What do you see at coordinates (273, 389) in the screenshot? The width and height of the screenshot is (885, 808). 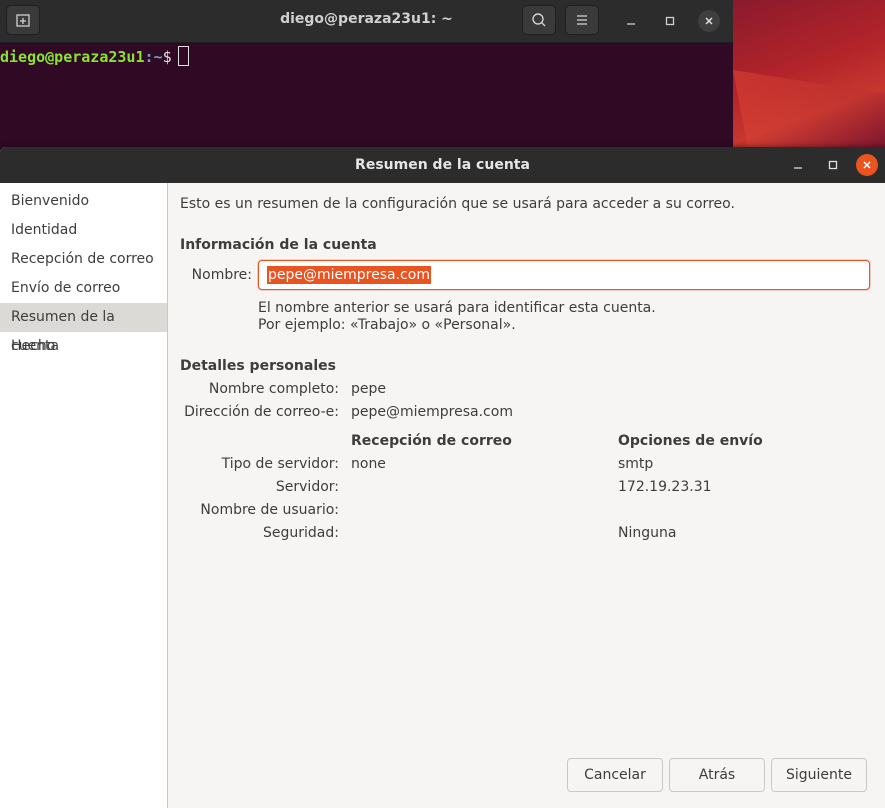 I see `fullname-label: Nombre completo:` at bounding box center [273, 389].